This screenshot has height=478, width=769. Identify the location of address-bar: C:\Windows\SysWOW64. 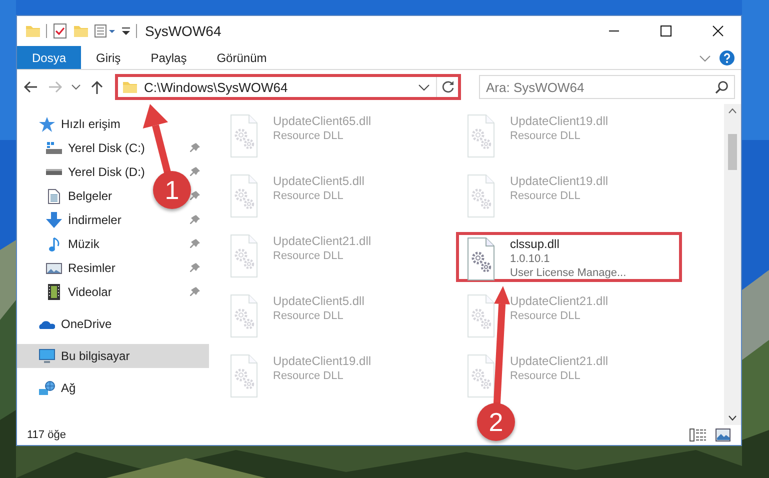
(288, 87).